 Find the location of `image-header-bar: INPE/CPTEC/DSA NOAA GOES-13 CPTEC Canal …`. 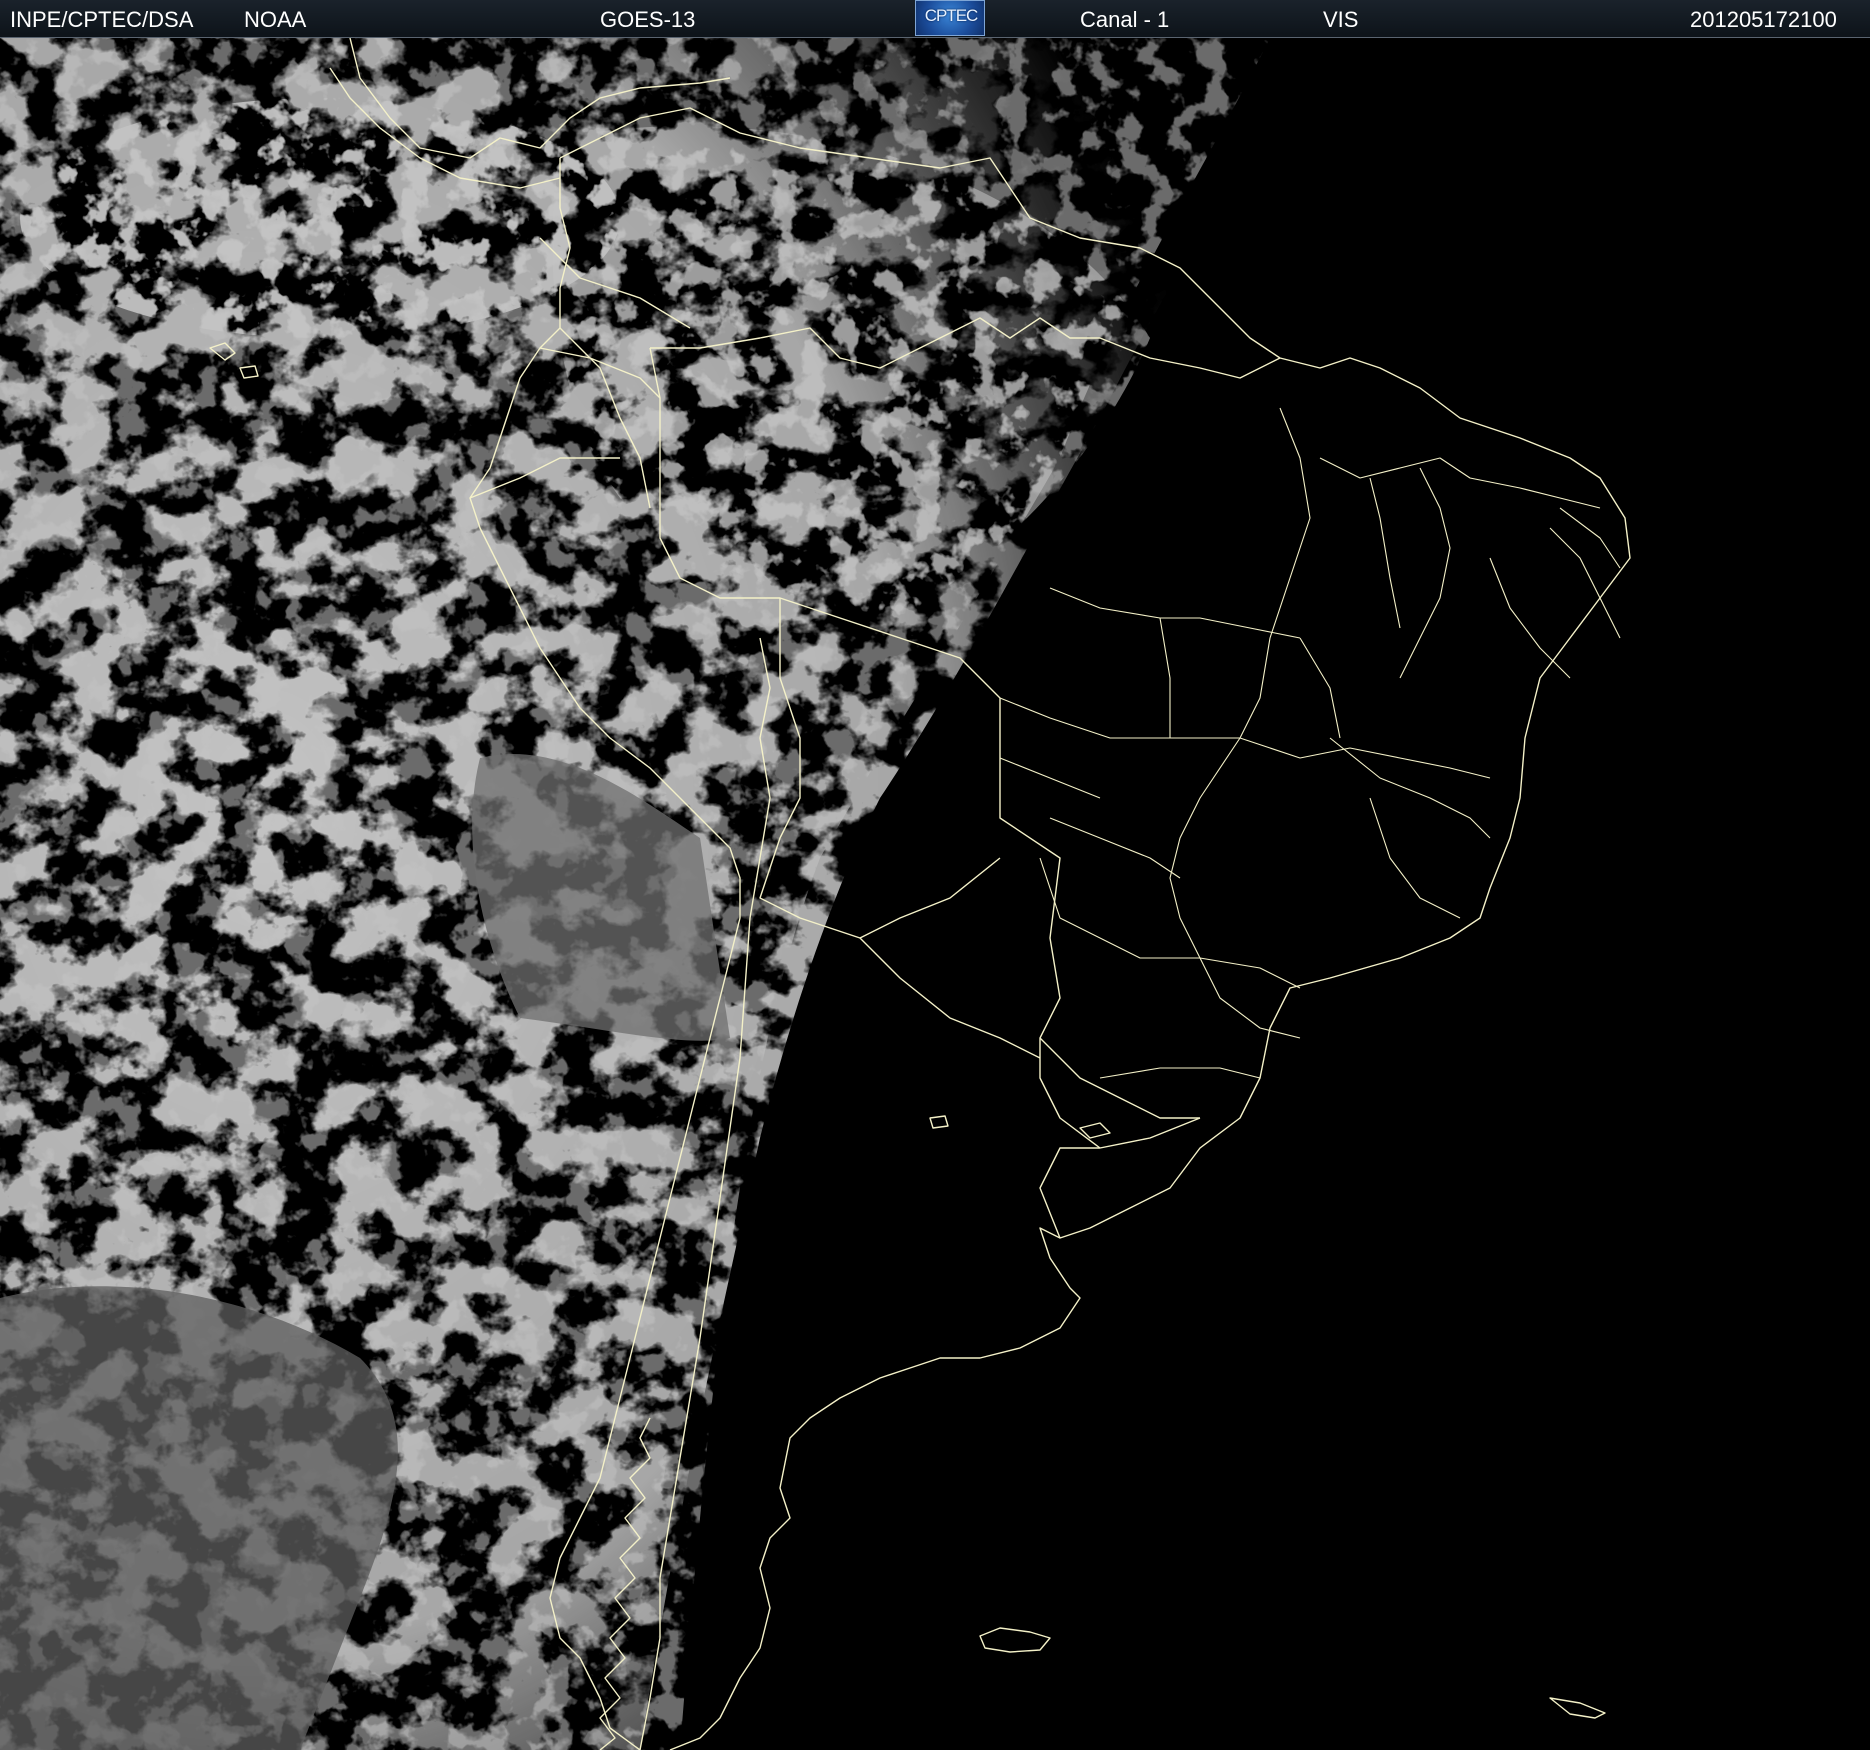

image-header-bar: INPE/CPTEC/DSA NOAA GOES-13 CPTEC Canal … is located at coordinates (935, 19).